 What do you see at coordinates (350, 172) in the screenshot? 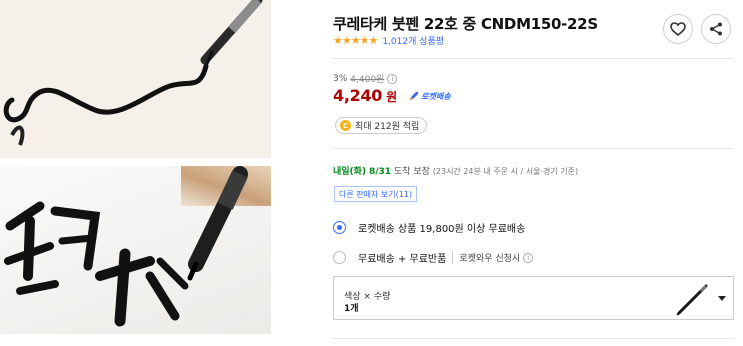
I see `arrival-day: 내일(화)` at bounding box center [350, 172].